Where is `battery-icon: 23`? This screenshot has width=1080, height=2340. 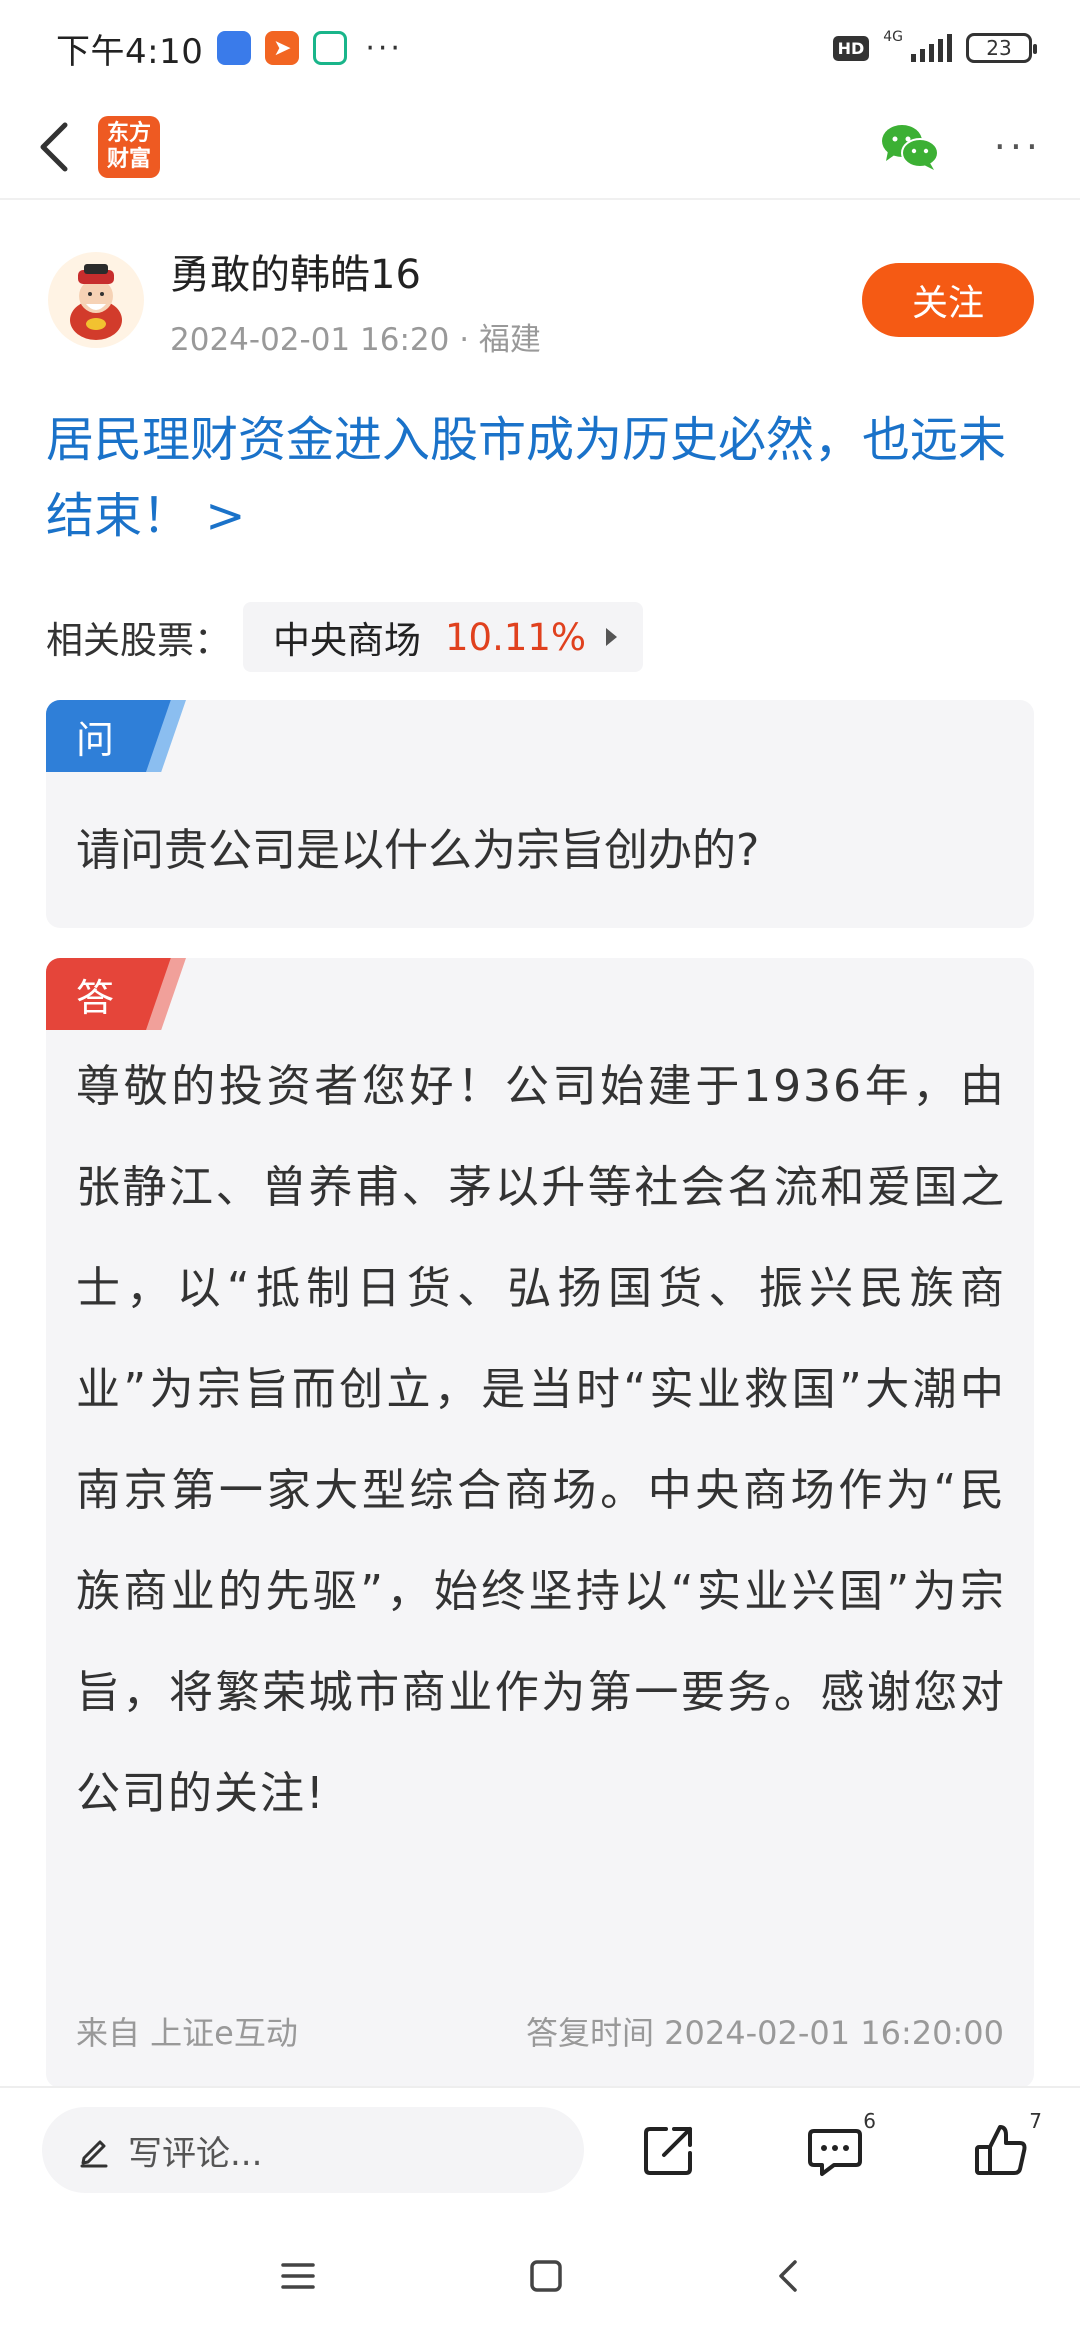
battery-icon: 23 is located at coordinates (1001, 48).